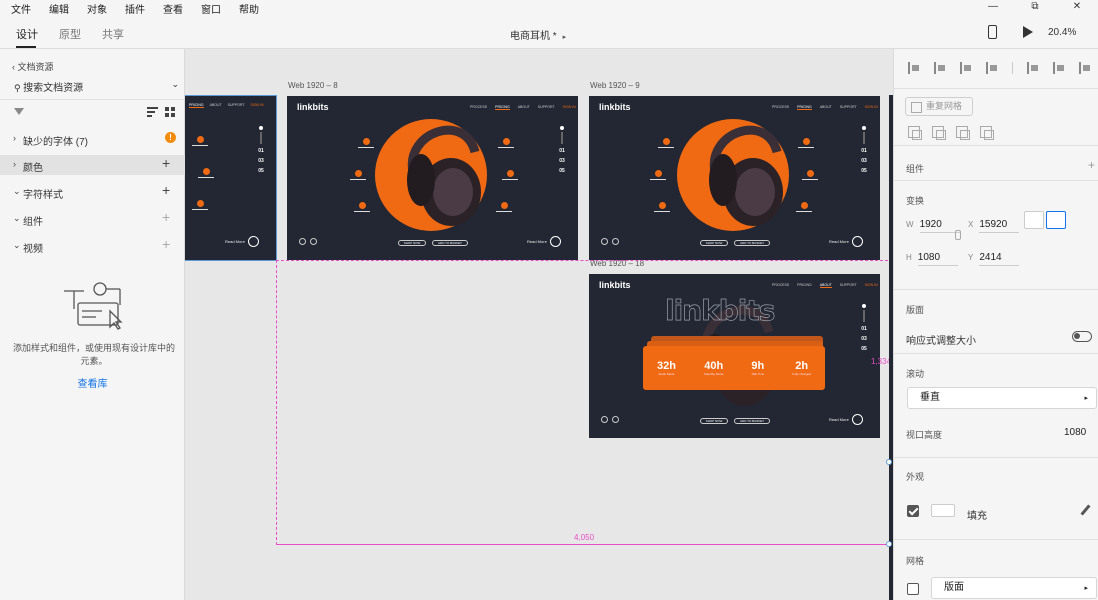  Describe the element at coordinates (610, 419) in the screenshot. I see `slider-arrows` at that location.